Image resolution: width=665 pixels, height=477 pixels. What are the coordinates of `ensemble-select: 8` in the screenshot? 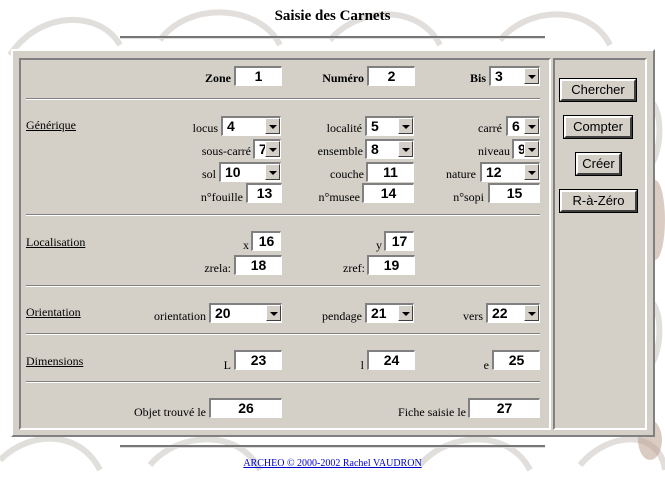 It's located at (389, 149).